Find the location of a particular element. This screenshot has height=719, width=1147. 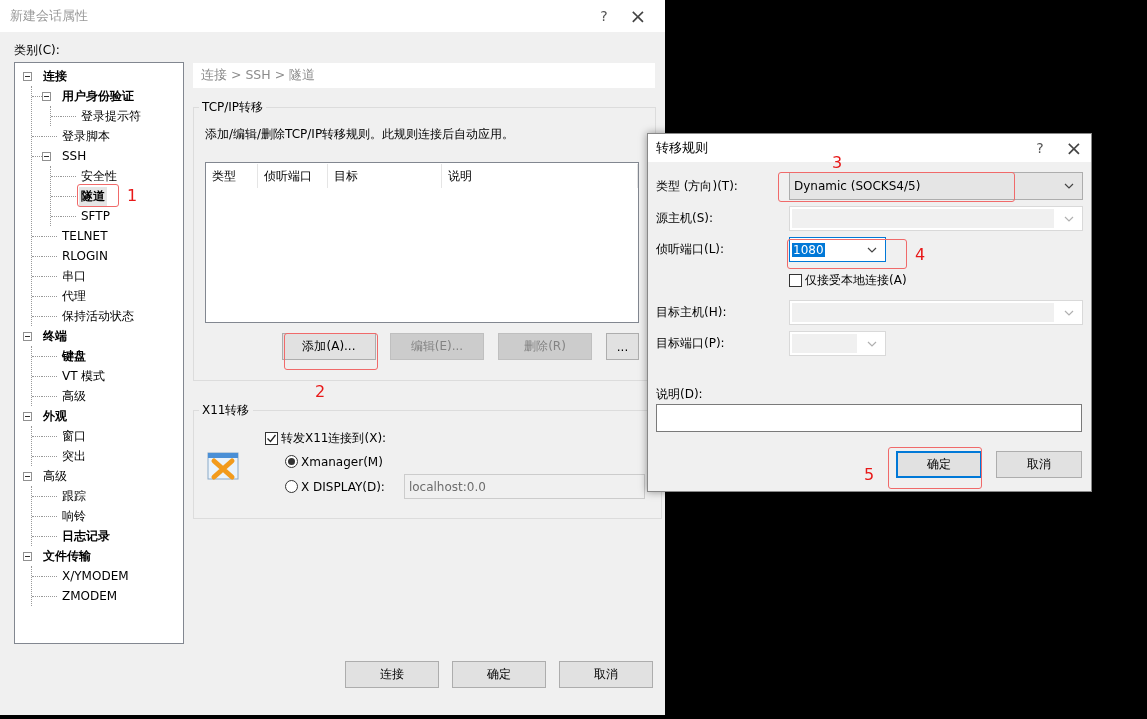

tree-item: 登录提示符 is located at coordinates (111, 116).